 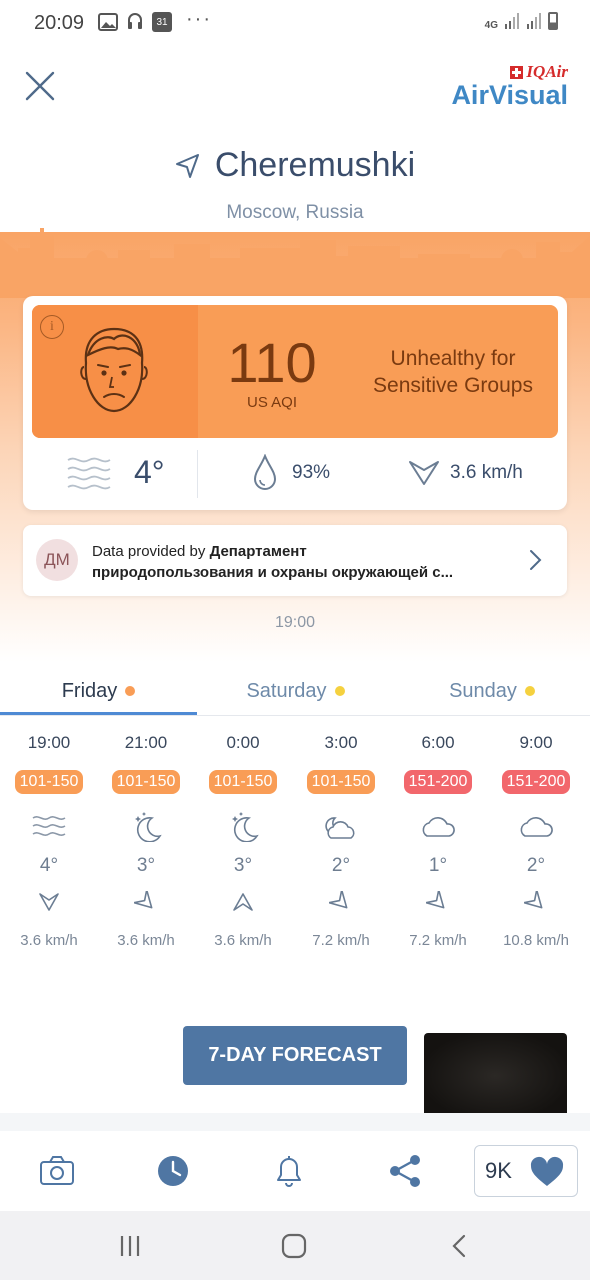 What do you see at coordinates (460, 1246) in the screenshot?
I see `back-icon` at bounding box center [460, 1246].